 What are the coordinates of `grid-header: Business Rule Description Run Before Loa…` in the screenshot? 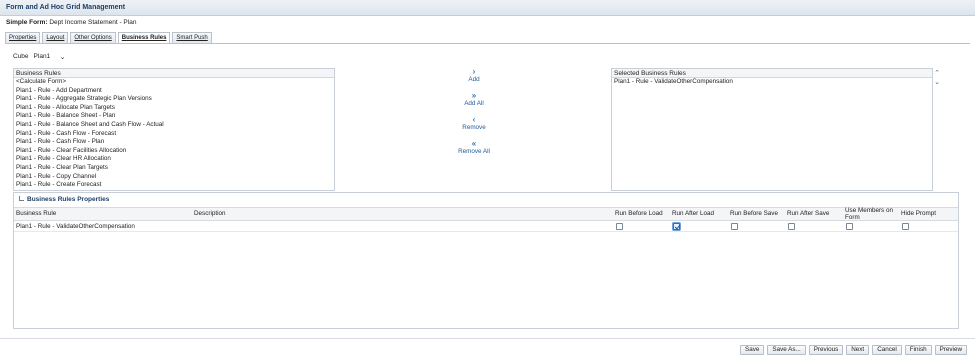 It's located at (486, 214).